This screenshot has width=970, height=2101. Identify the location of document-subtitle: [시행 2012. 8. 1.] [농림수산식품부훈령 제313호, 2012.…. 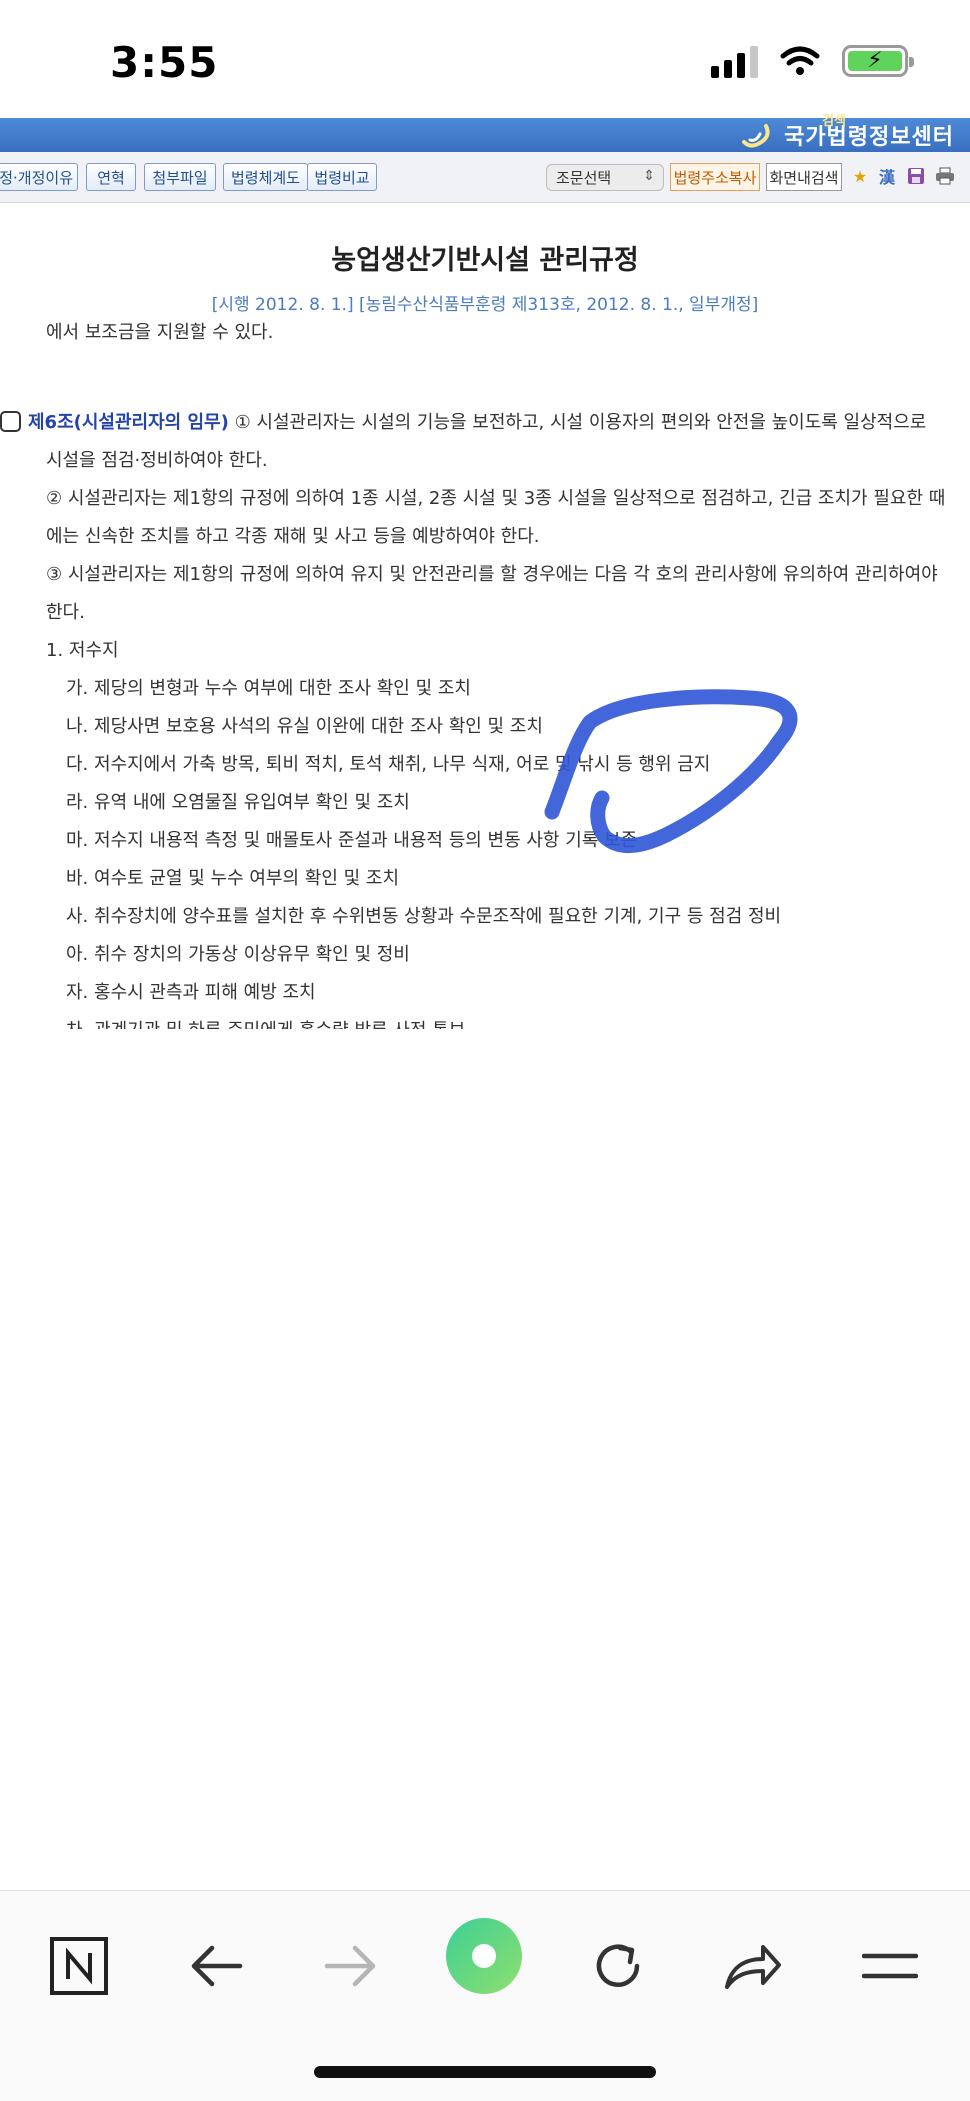
(485, 305).